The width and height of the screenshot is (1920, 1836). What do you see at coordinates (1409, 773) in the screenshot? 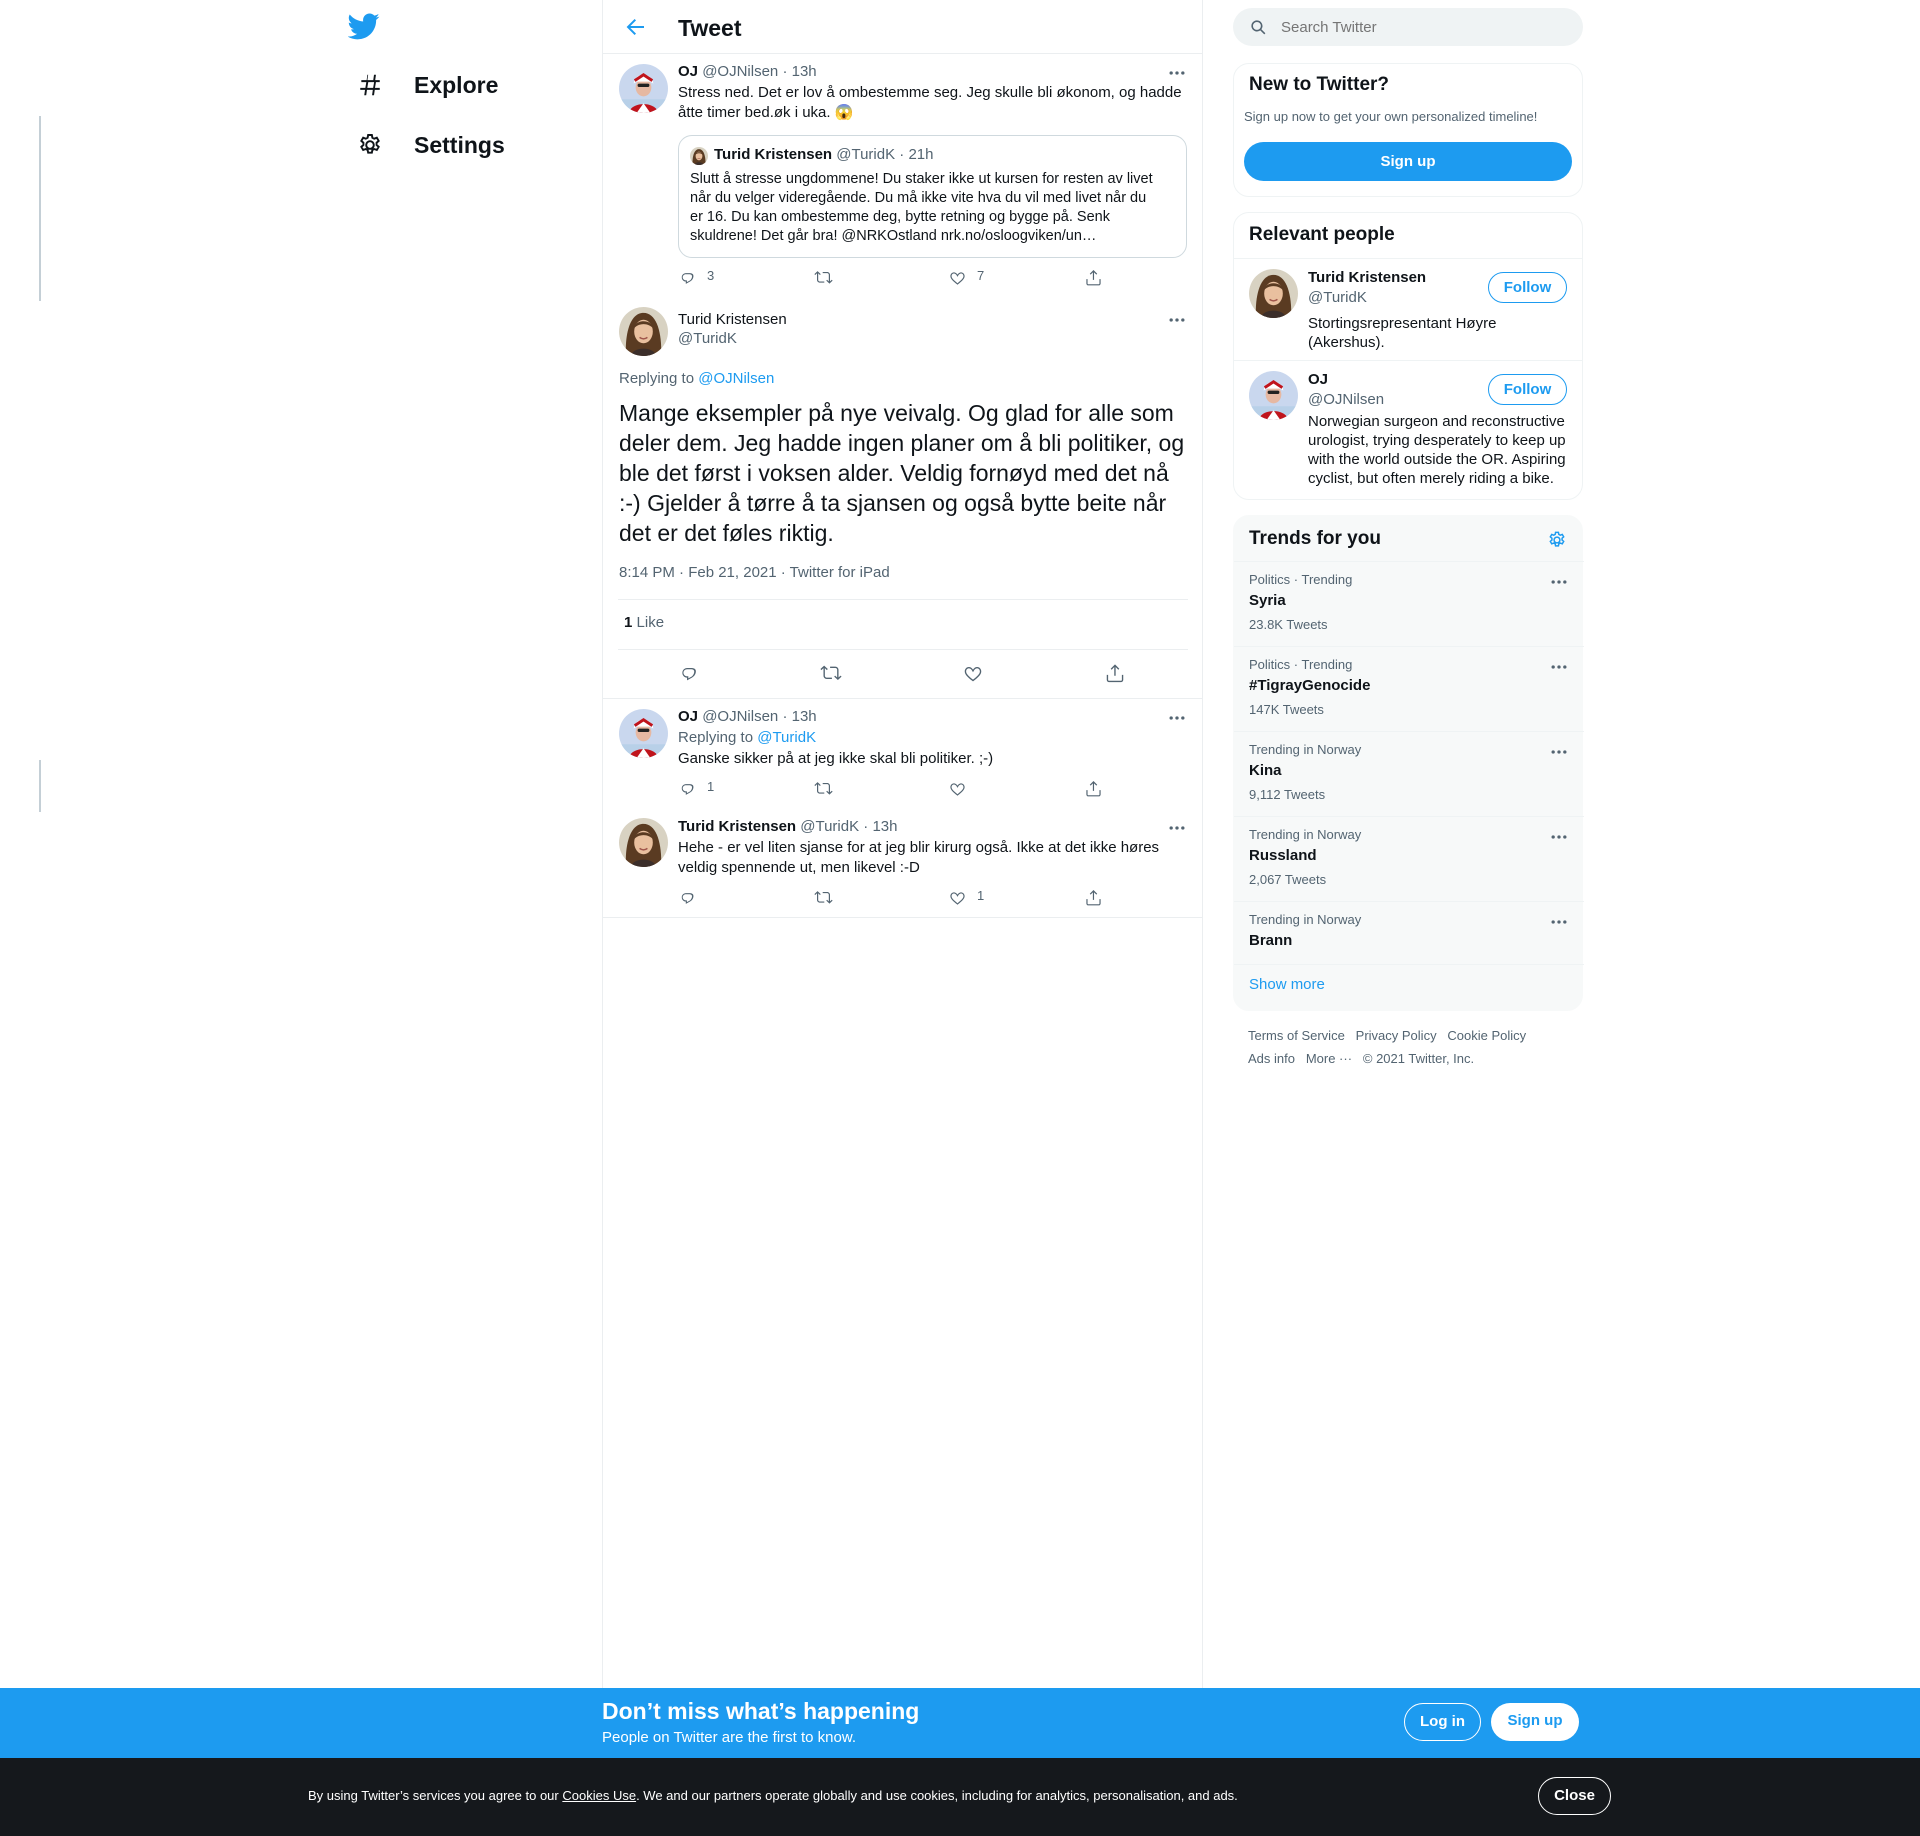
I see `trend-item: Trending in Norway Kina 9,112 Tweets` at bounding box center [1409, 773].